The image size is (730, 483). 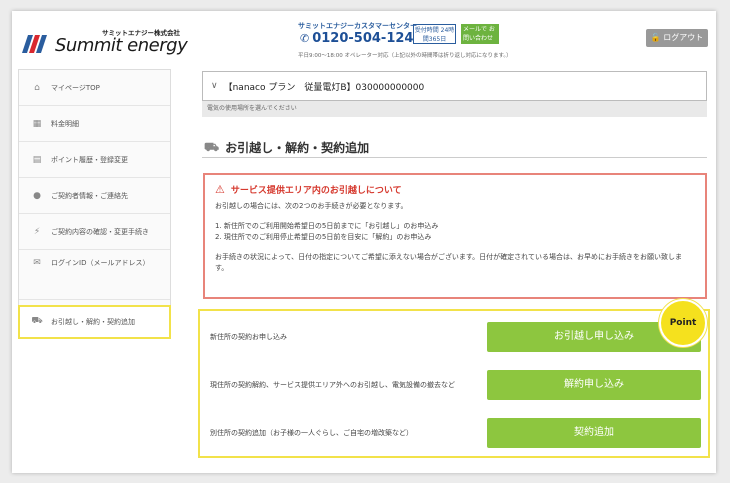 I want to click on add-contract-button: 契約追加, so click(x=594, y=433).